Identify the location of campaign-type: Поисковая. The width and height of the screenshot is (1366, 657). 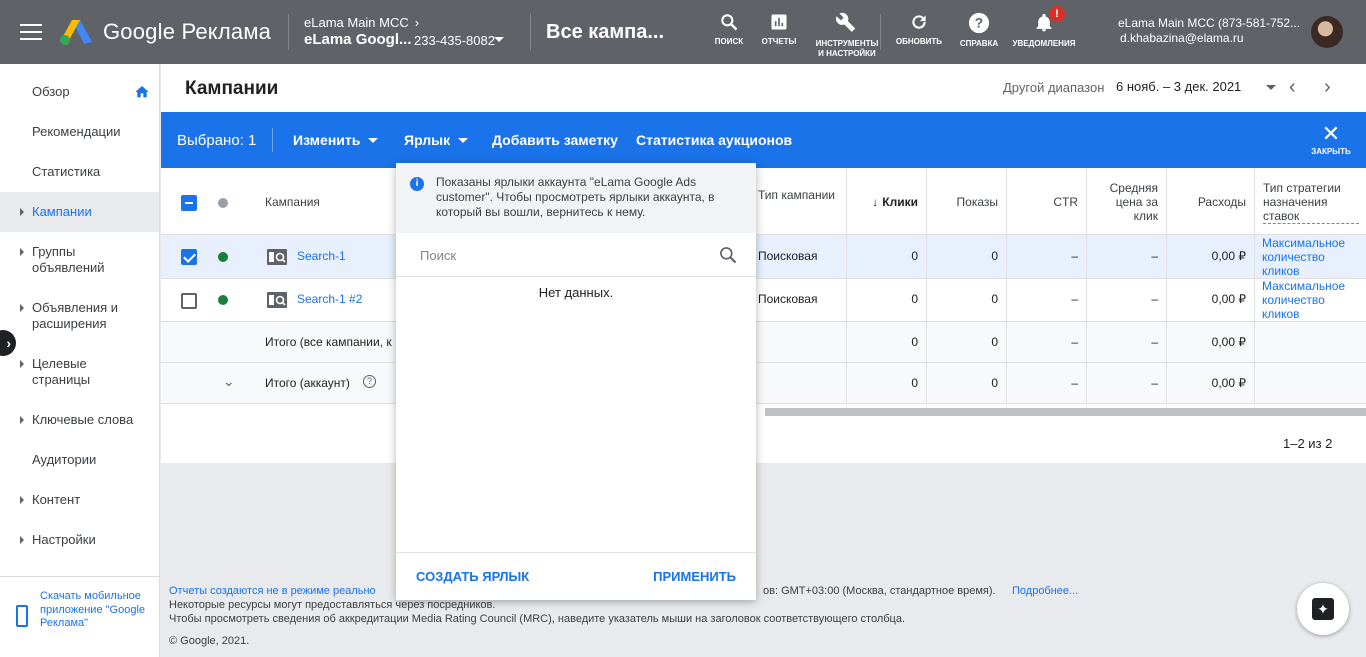
(788, 299).